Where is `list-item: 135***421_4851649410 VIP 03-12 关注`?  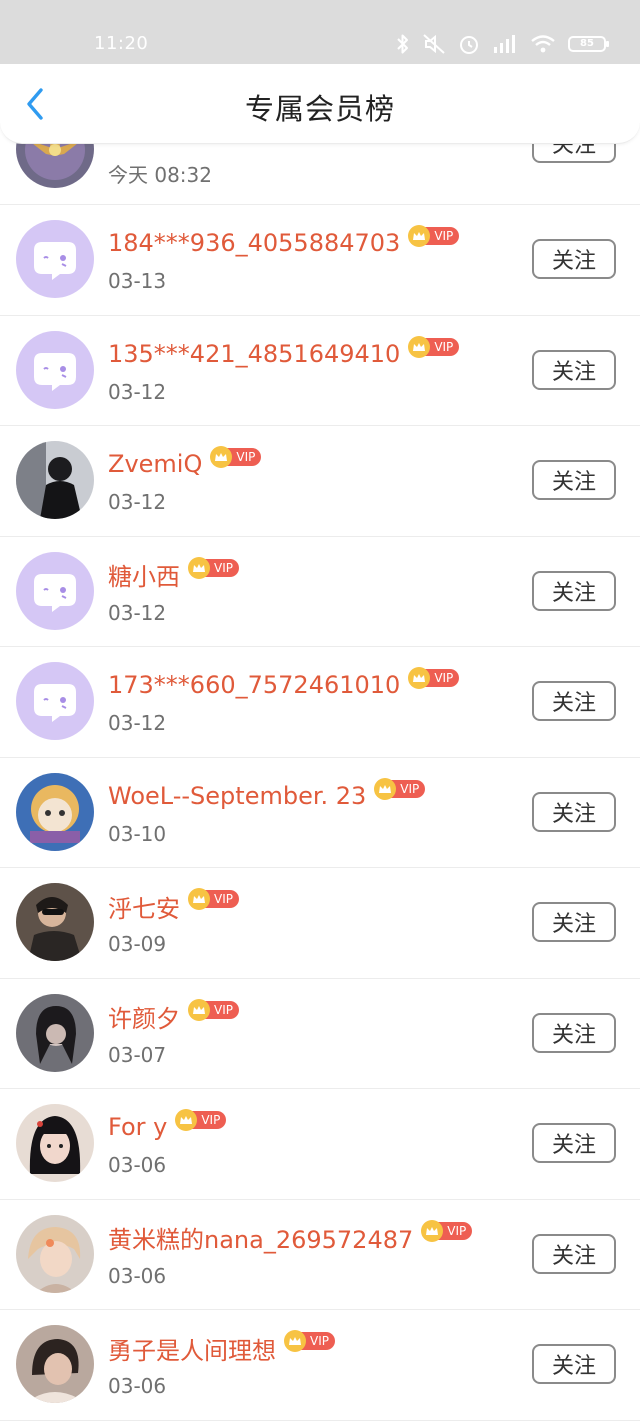 list-item: 135***421_4851649410 VIP 03-12 关注 is located at coordinates (320, 371).